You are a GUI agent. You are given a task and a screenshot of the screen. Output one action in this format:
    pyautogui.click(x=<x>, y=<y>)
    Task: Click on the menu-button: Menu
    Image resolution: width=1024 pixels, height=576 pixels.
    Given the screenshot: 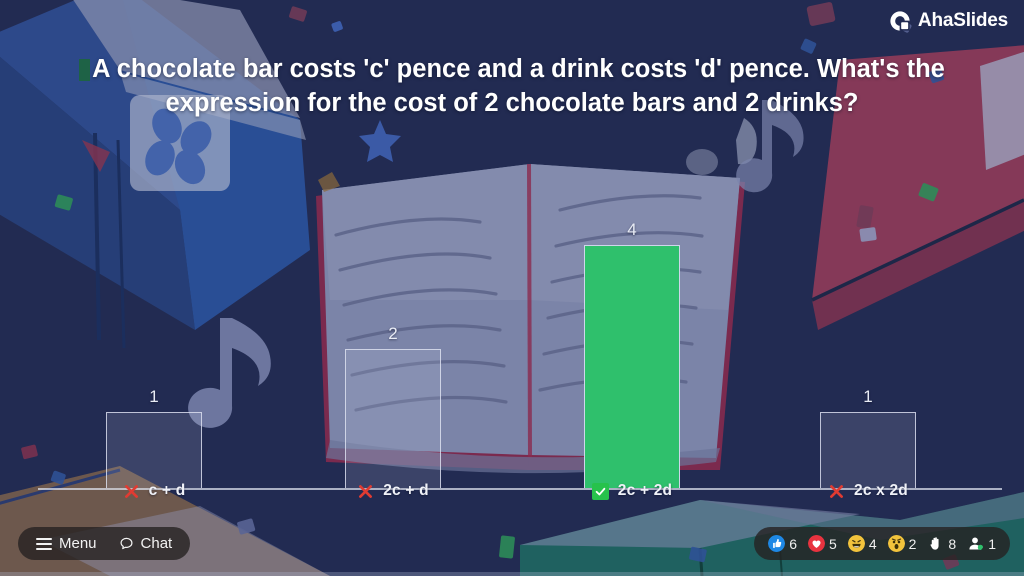 What is the action you would take?
    pyautogui.click(x=66, y=543)
    